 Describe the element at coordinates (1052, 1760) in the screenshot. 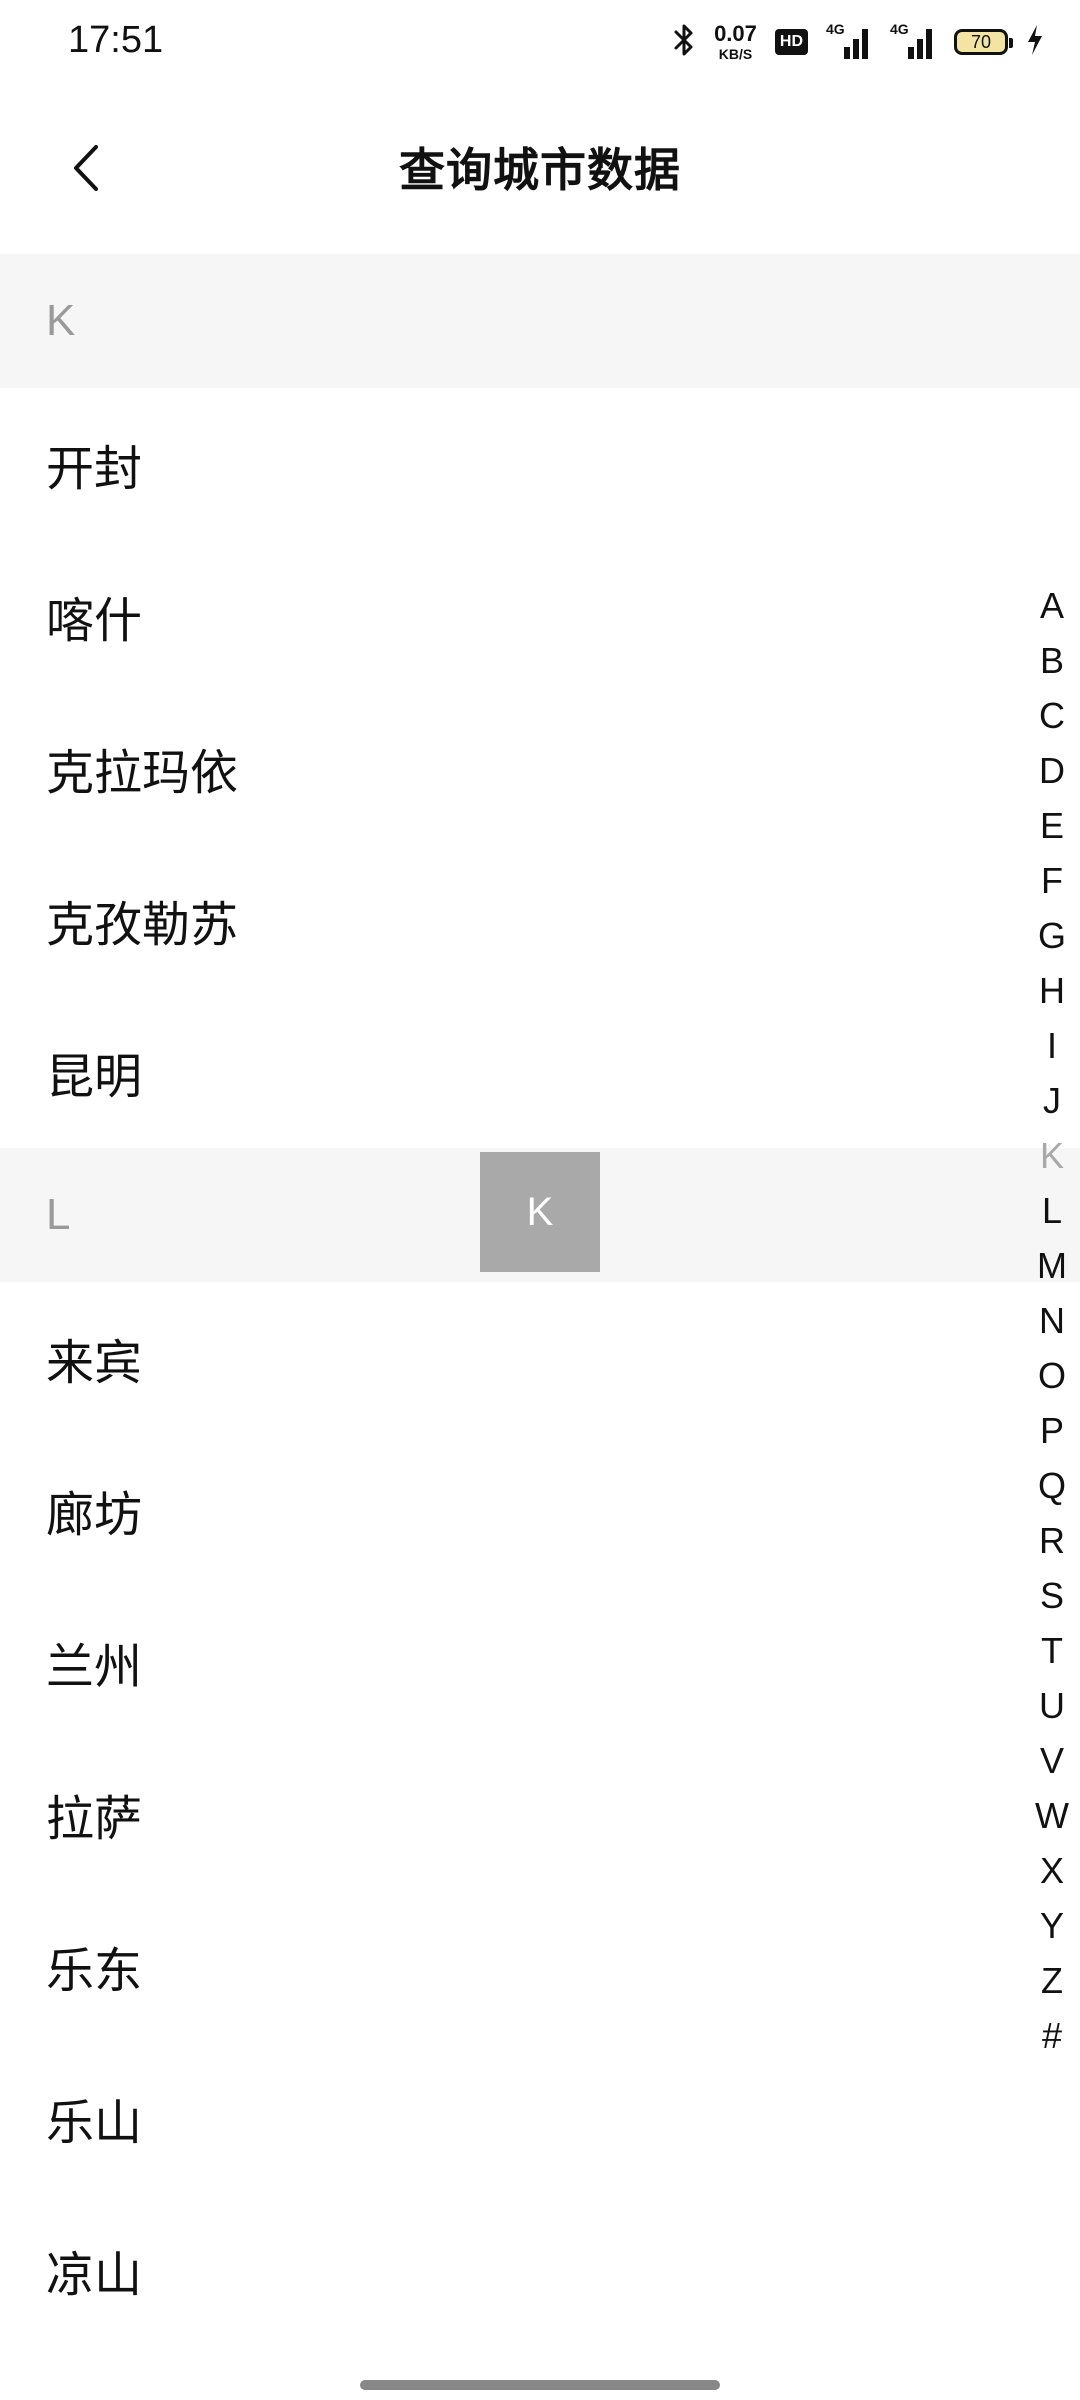

I see `index-letter-v: V` at that location.